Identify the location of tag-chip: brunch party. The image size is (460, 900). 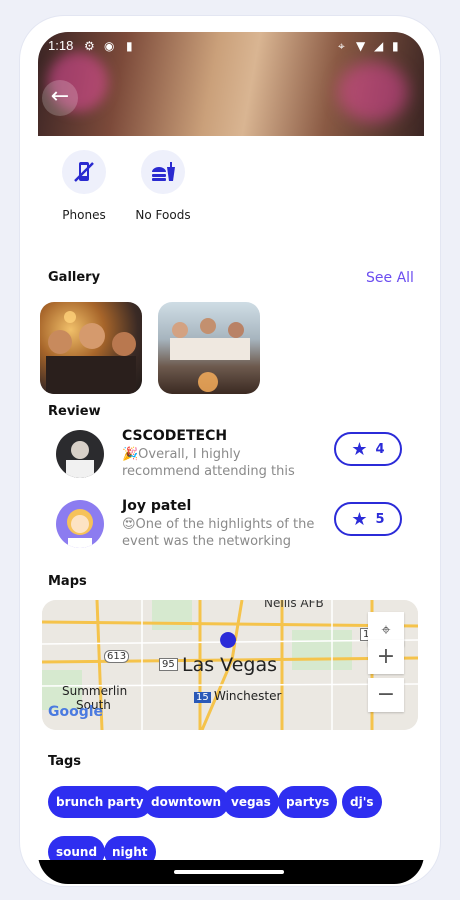
(100, 802).